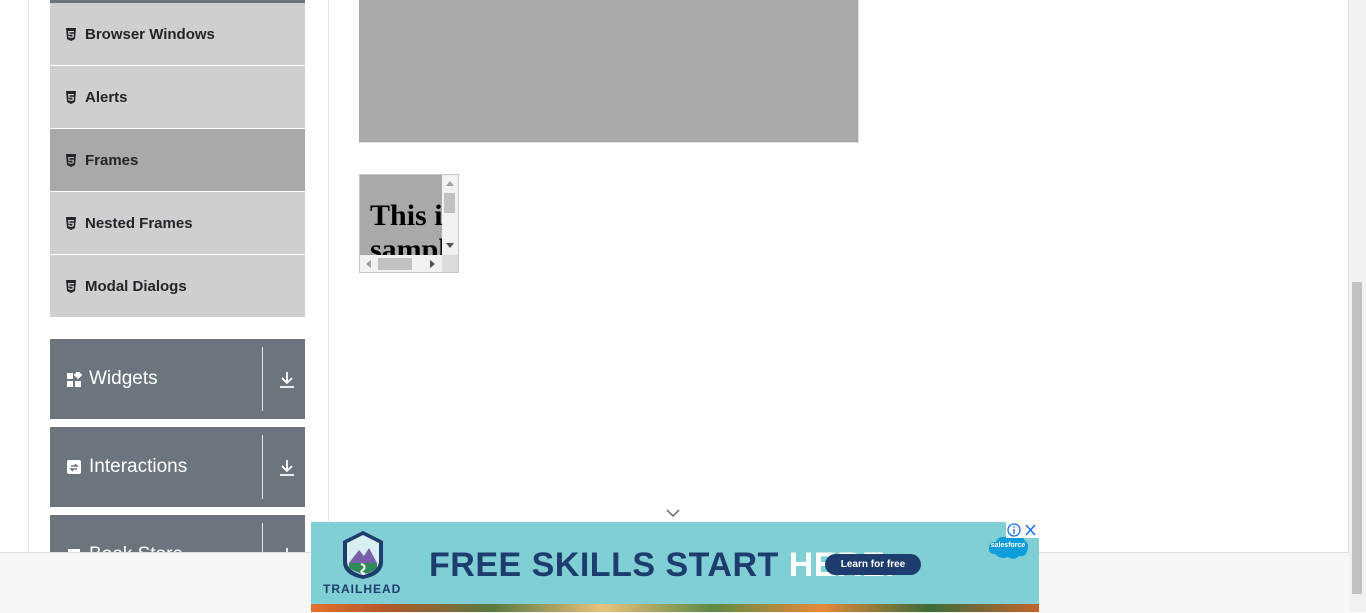 The image size is (1366, 613). I want to click on ad-brand: TRAILHEAD, so click(362, 589).